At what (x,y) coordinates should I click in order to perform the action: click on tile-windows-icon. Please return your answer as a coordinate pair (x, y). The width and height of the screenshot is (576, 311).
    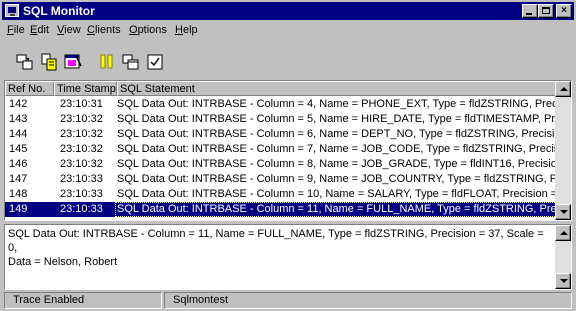
    Looking at the image, I should click on (130, 62).